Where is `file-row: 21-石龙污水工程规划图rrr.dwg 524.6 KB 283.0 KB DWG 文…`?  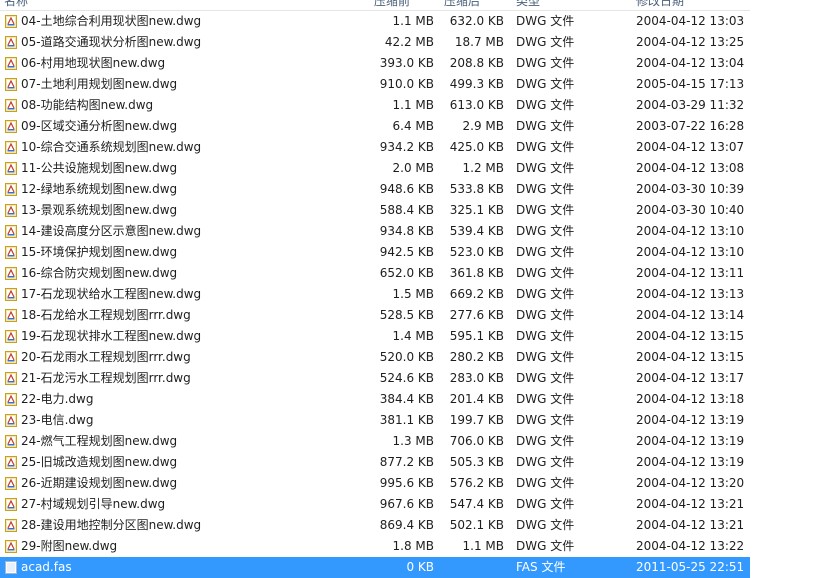
file-row: 21-石龙污水工程规划图rrr.dwg 524.6 KB 283.0 KB DWG 文… is located at coordinates (375, 378).